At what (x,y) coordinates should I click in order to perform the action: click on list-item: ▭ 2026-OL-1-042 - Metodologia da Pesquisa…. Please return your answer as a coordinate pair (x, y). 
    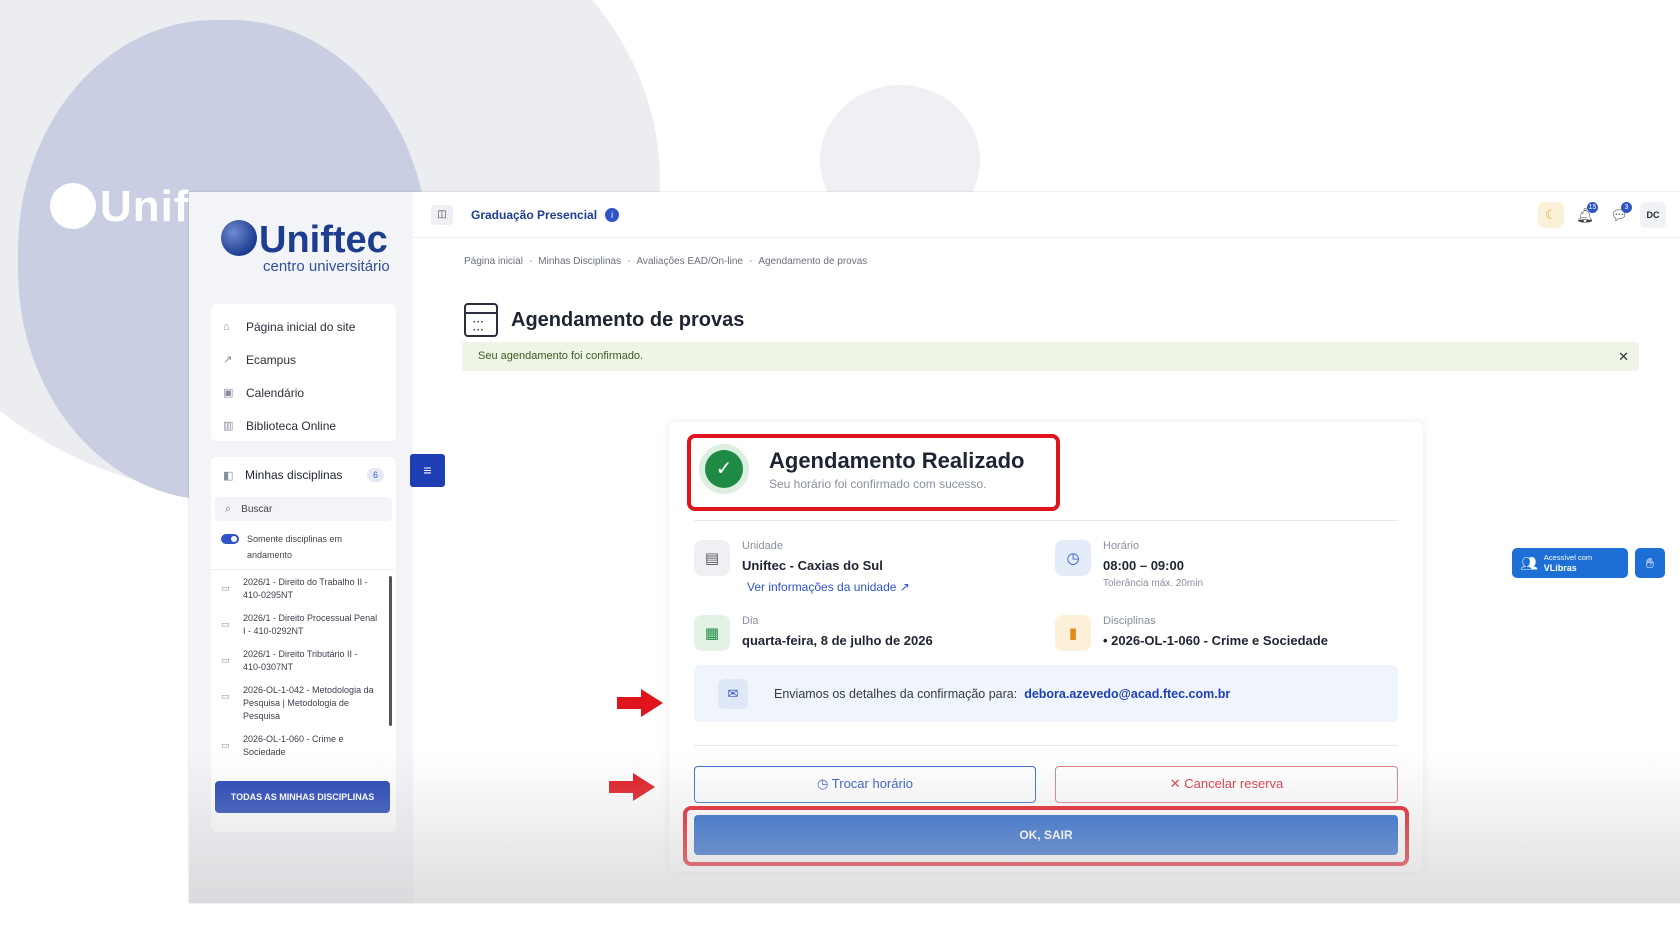
    Looking at the image, I should click on (303, 702).